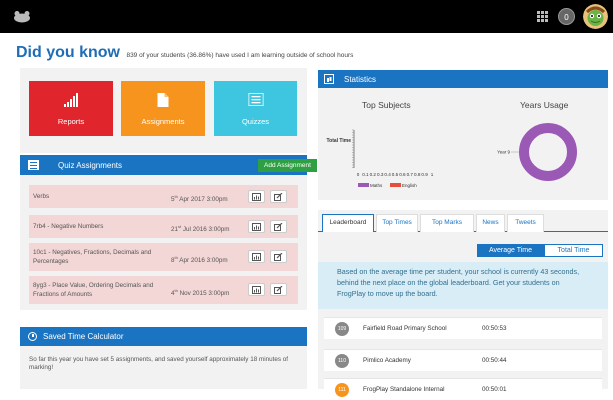  I want to click on donut-slice, so click(548, 152).